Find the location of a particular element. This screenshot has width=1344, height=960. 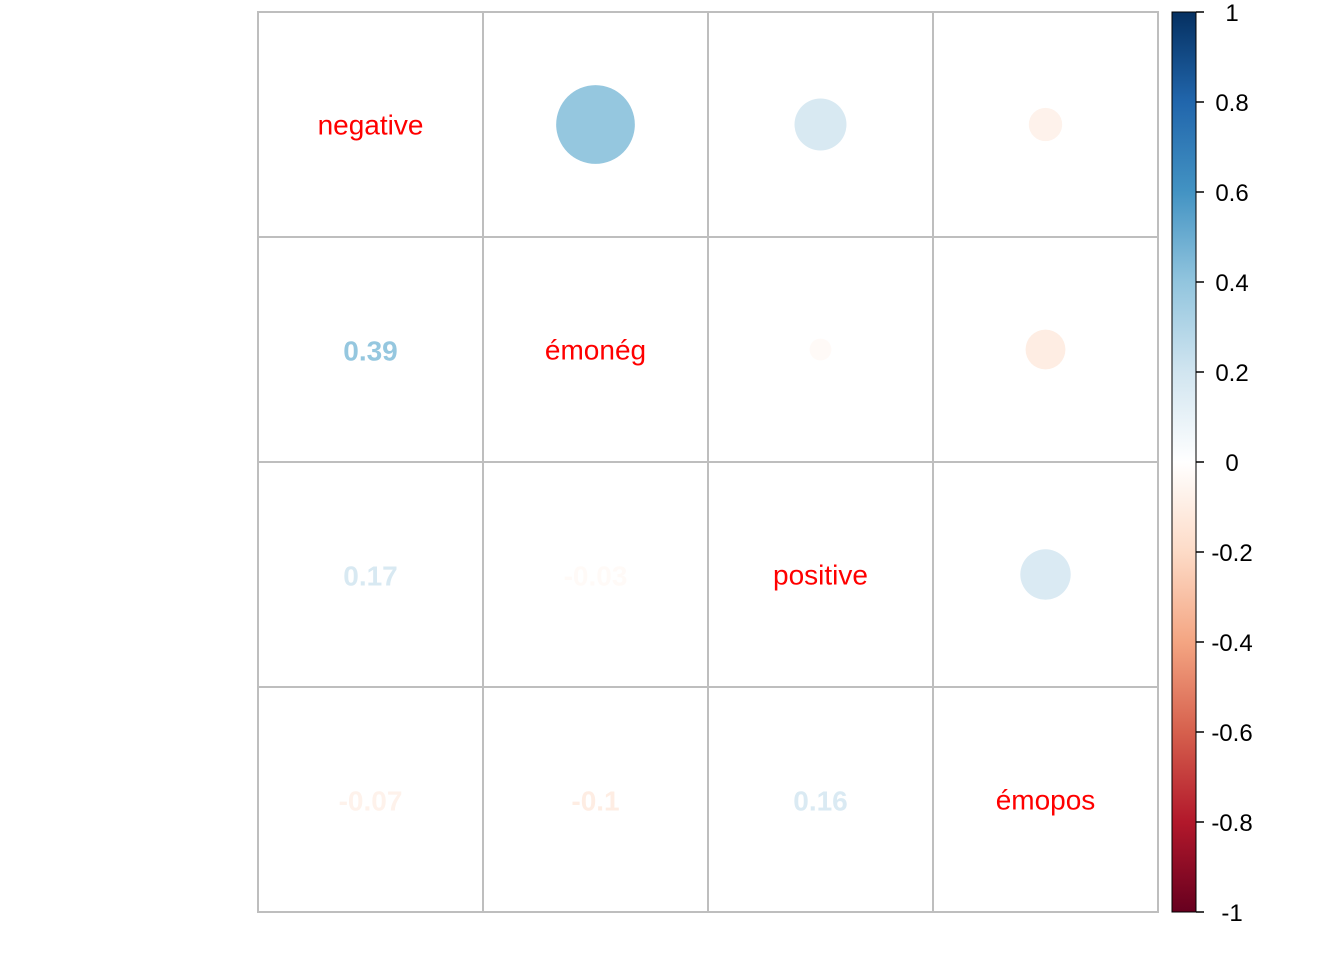

coefficient-label-3-0: -0.07 is located at coordinates (371, 801).